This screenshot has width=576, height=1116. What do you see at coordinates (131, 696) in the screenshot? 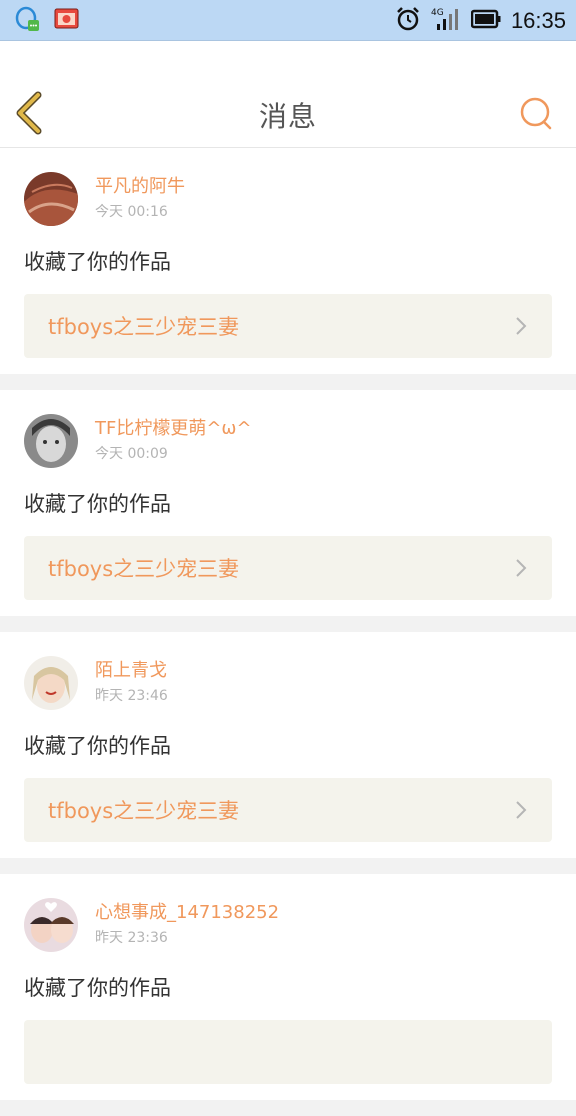
I see `timestamp: 昨天 23:46` at bounding box center [131, 696].